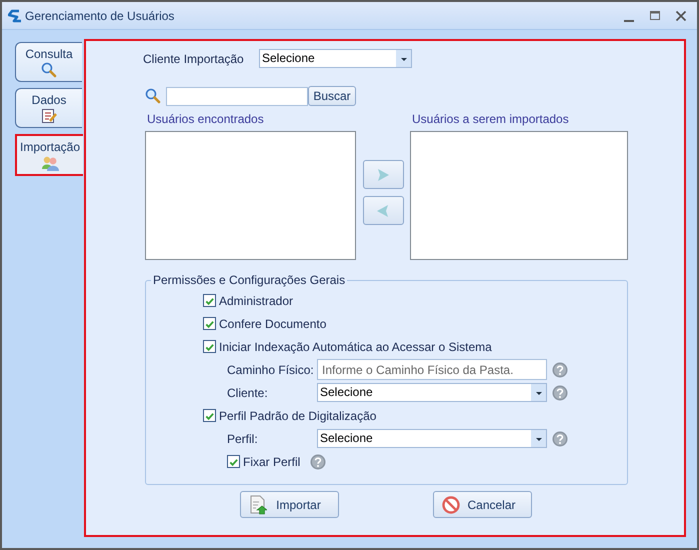 Image resolution: width=699 pixels, height=550 pixels. I want to click on window-title: Gerenciamento de Usuários, so click(99, 15).